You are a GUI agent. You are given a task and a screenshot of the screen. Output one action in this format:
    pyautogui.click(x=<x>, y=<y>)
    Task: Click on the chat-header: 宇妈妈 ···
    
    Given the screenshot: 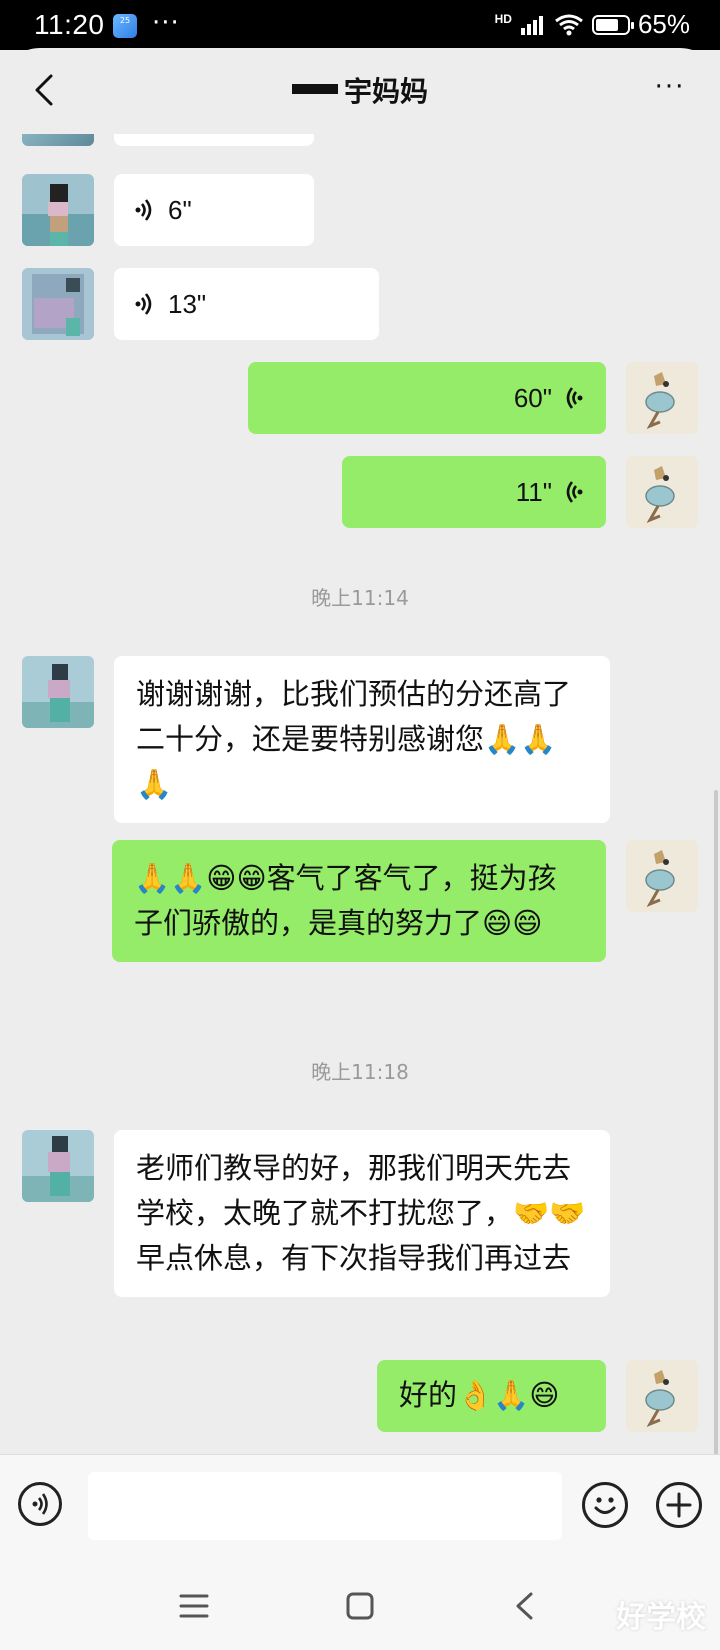 What is the action you would take?
    pyautogui.click(x=360, y=91)
    